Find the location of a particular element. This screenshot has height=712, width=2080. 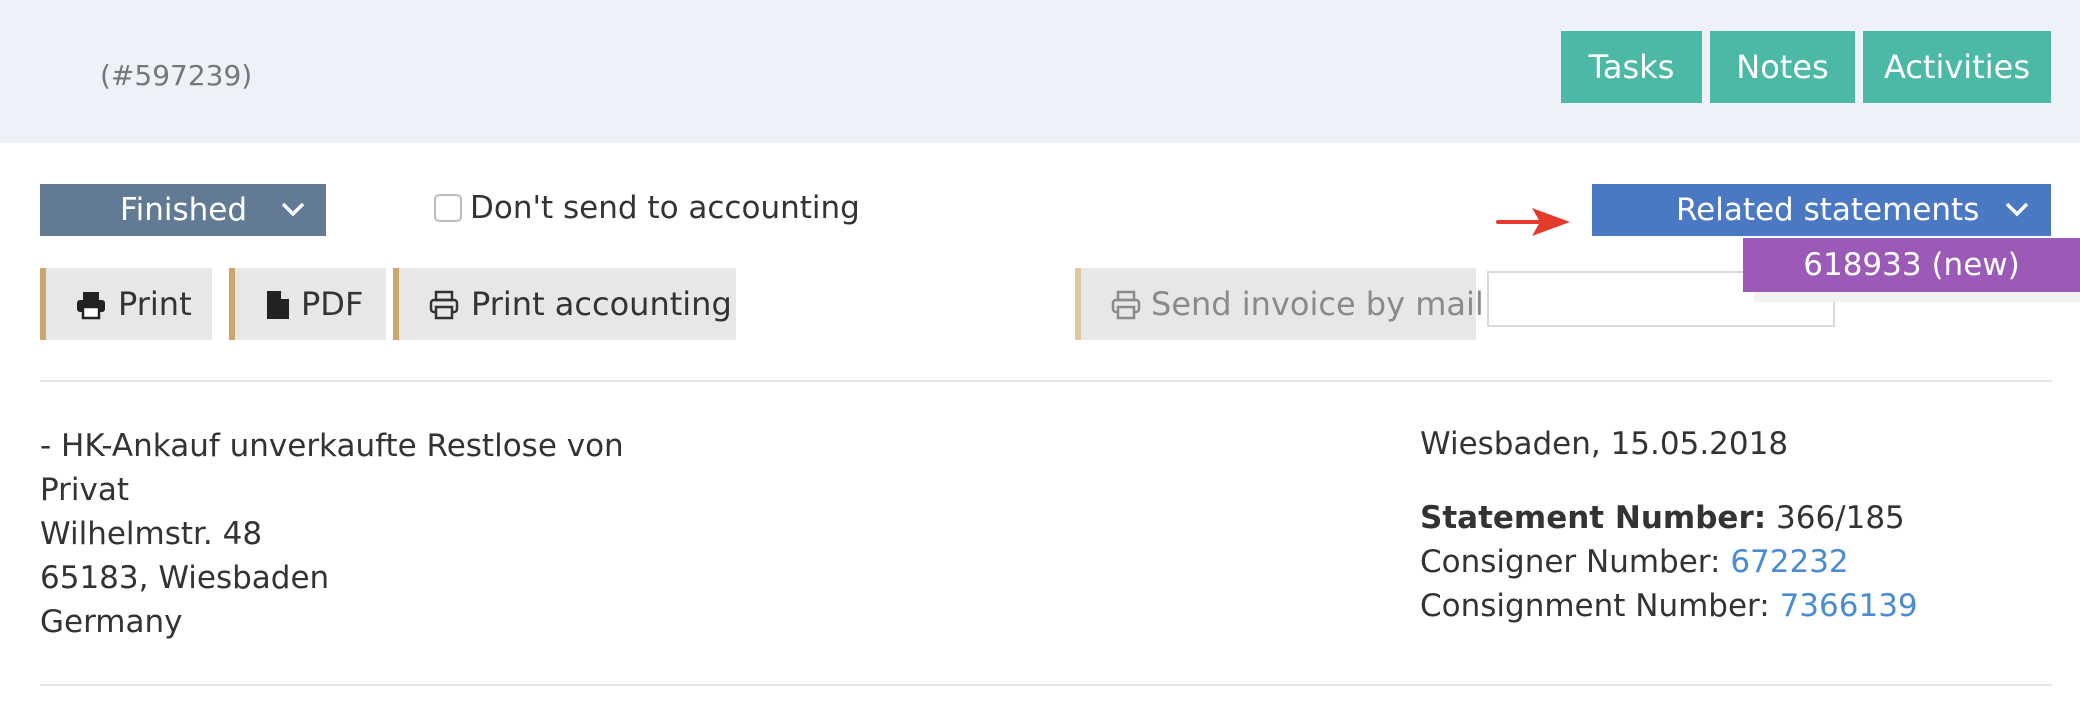

related-statement-item: 618933 (new) is located at coordinates (1911, 265).